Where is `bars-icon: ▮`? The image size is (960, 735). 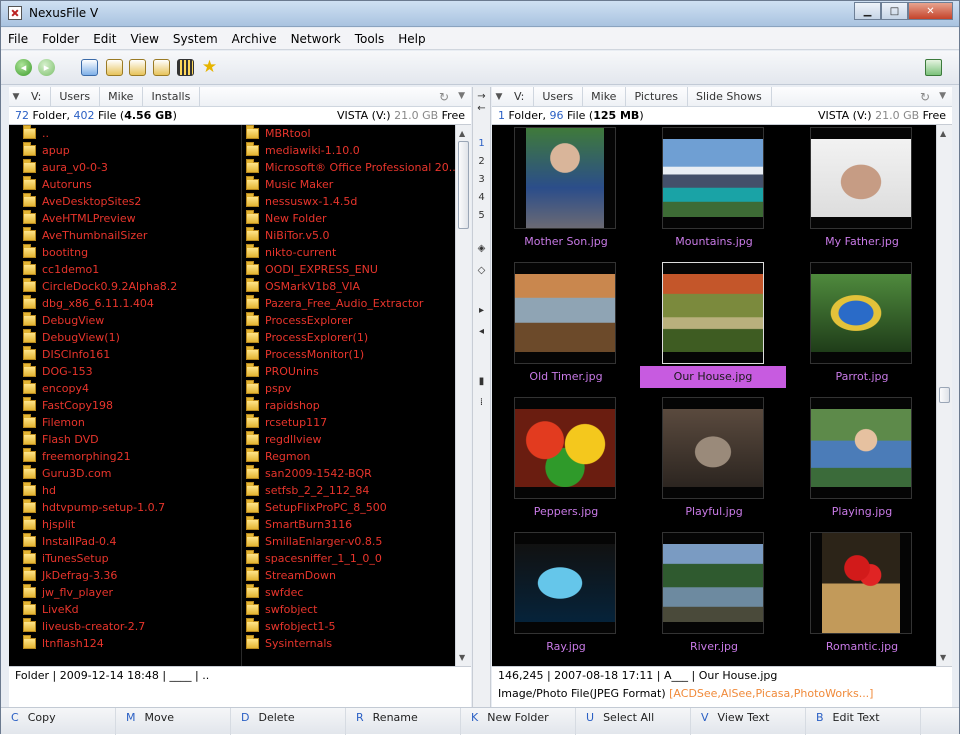 bars-icon: ▮ is located at coordinates (481, 381).